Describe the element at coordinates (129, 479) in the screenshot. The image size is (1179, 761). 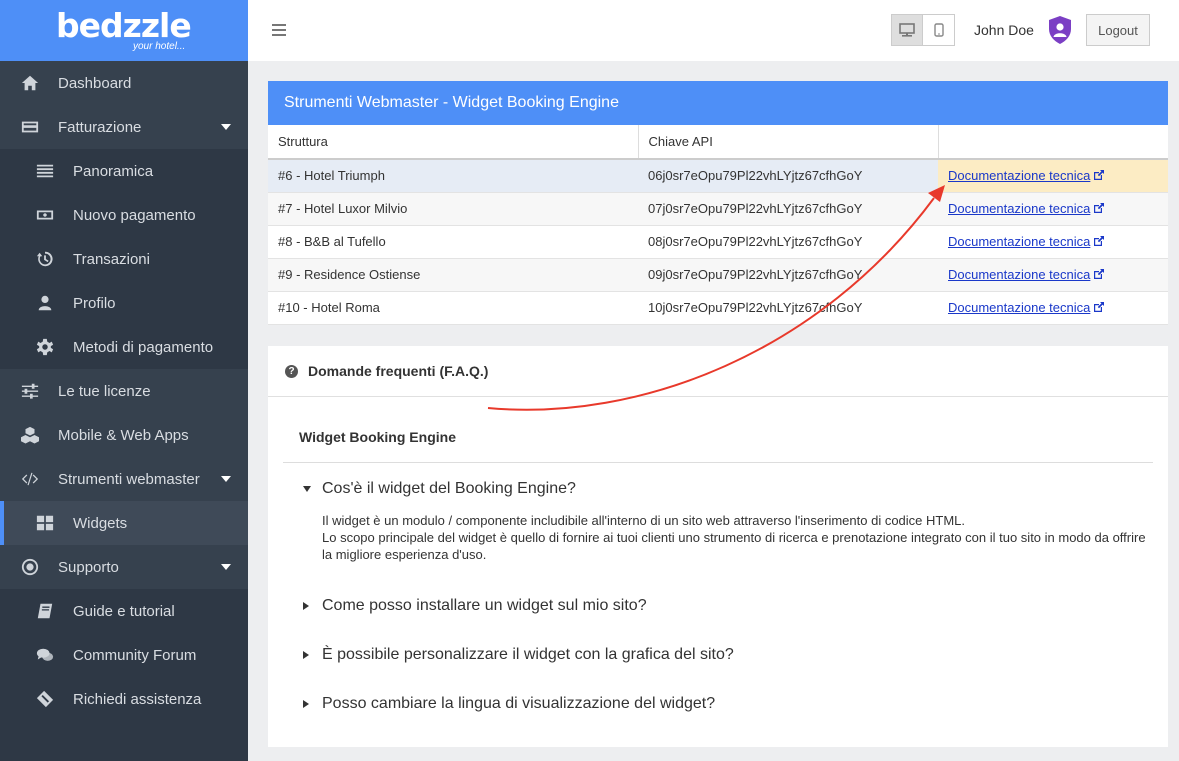
I see `sidebar-item-label: Strumenti webmaster` at that location.